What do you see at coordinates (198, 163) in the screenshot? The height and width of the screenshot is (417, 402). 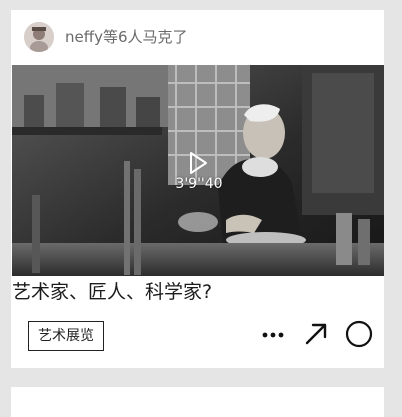 I see `play-icon` at bounding box center [198, 163].